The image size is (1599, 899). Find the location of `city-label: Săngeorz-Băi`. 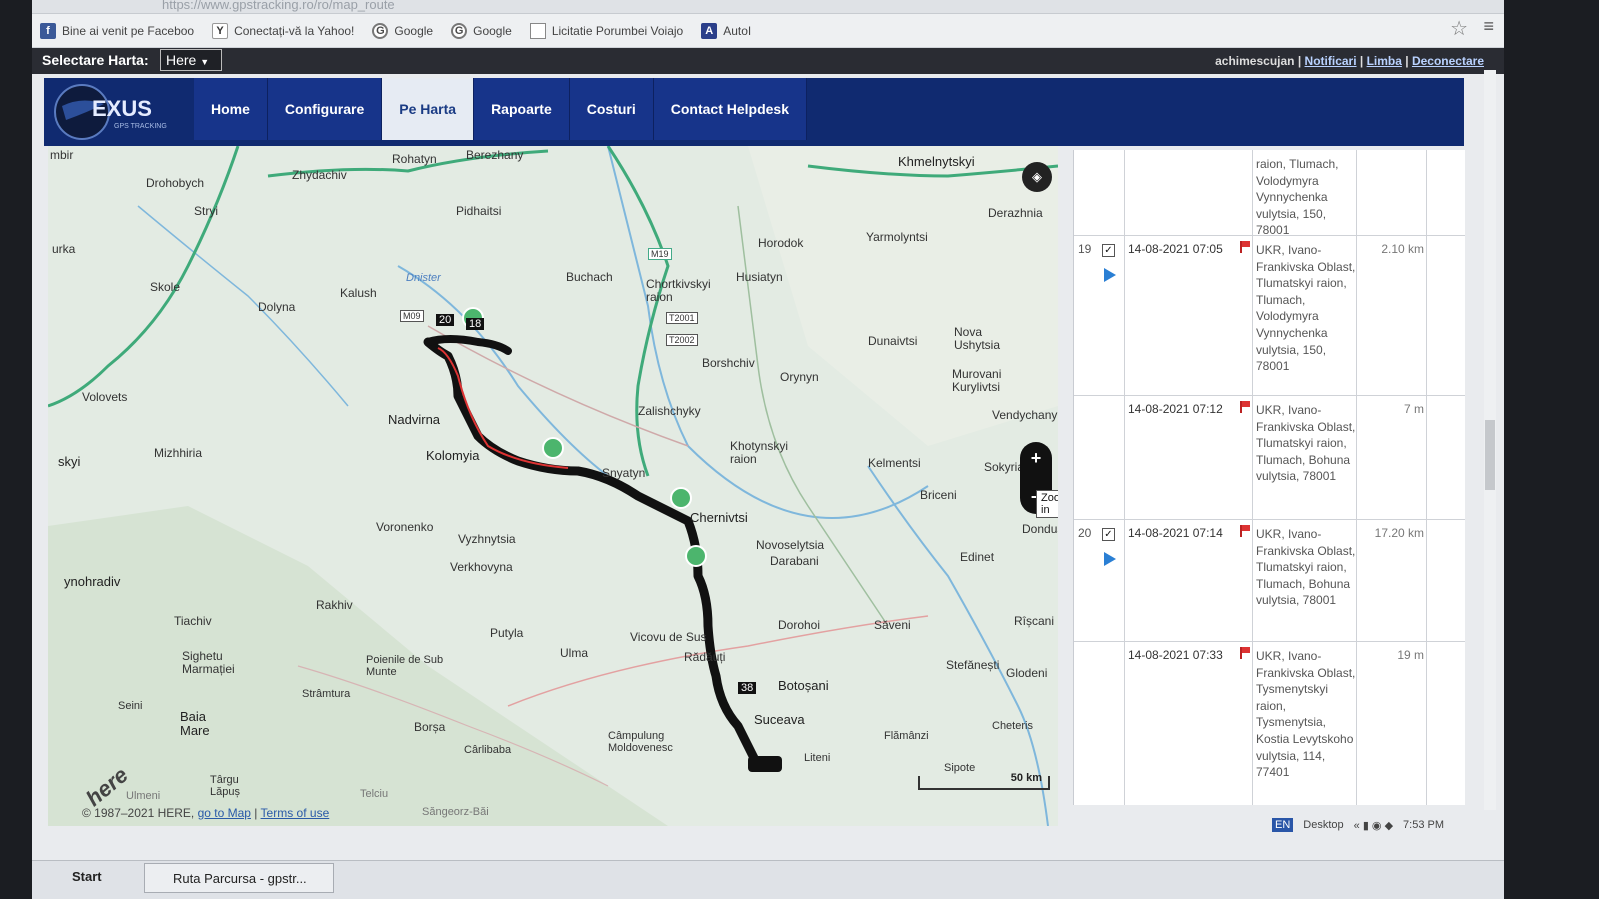

city-label: Săngeorz-Băi is located at coordinates (455, 812).